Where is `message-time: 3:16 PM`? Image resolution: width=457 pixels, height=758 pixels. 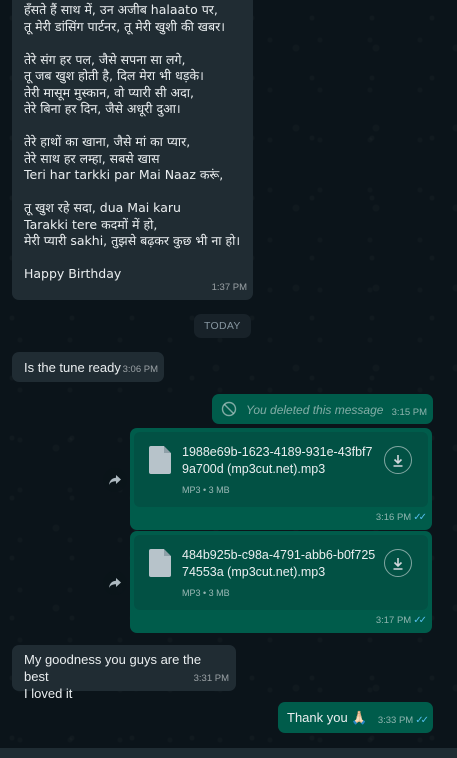
message-time: 3:16 PM is located at coordinates (393, 517).